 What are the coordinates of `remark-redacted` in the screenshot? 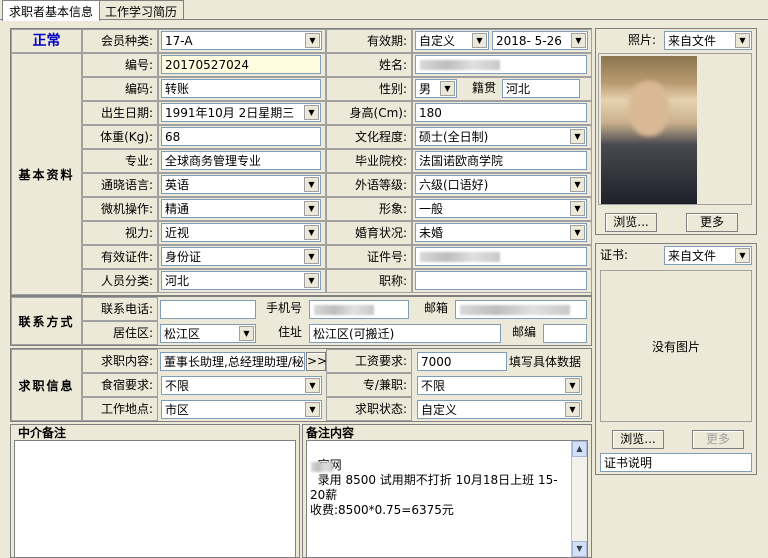 It's located at (322, 467).